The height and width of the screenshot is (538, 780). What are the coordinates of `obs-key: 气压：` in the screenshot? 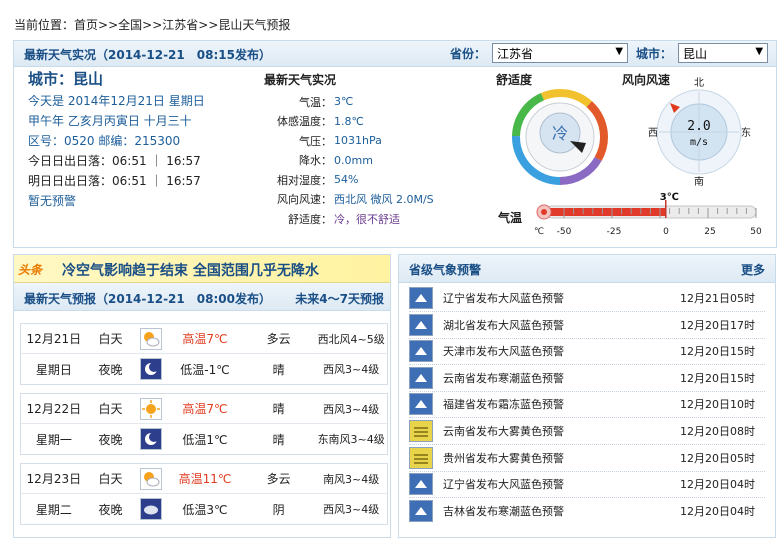 It's located at (315, 141).